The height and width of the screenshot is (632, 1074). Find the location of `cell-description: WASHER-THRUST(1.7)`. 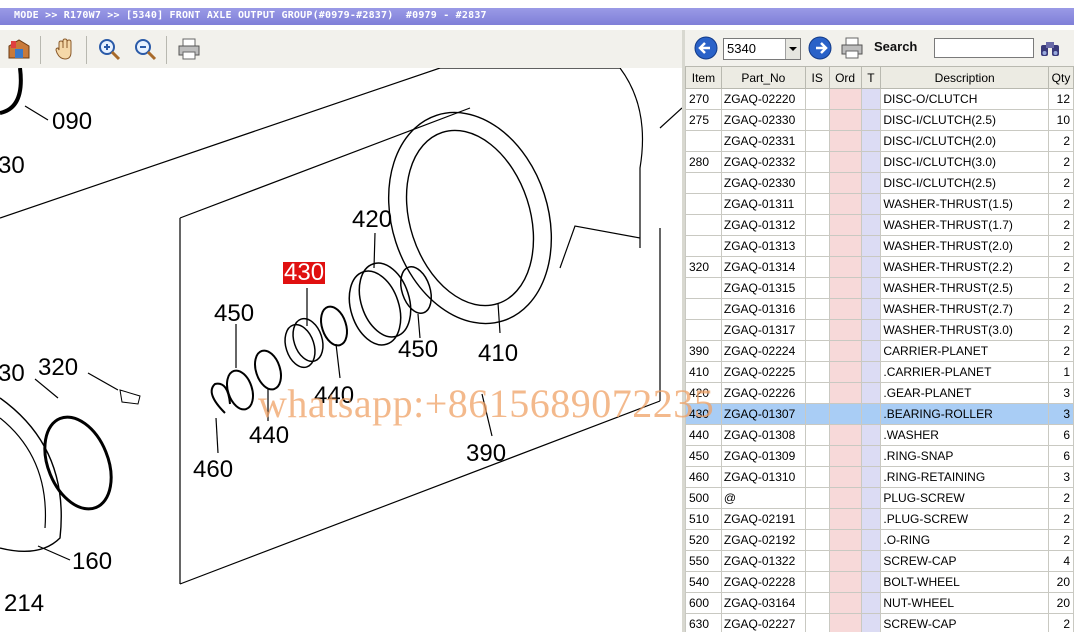

cell-description: WASHER-THRUST(1.7) is located at coordinates (964, 225).